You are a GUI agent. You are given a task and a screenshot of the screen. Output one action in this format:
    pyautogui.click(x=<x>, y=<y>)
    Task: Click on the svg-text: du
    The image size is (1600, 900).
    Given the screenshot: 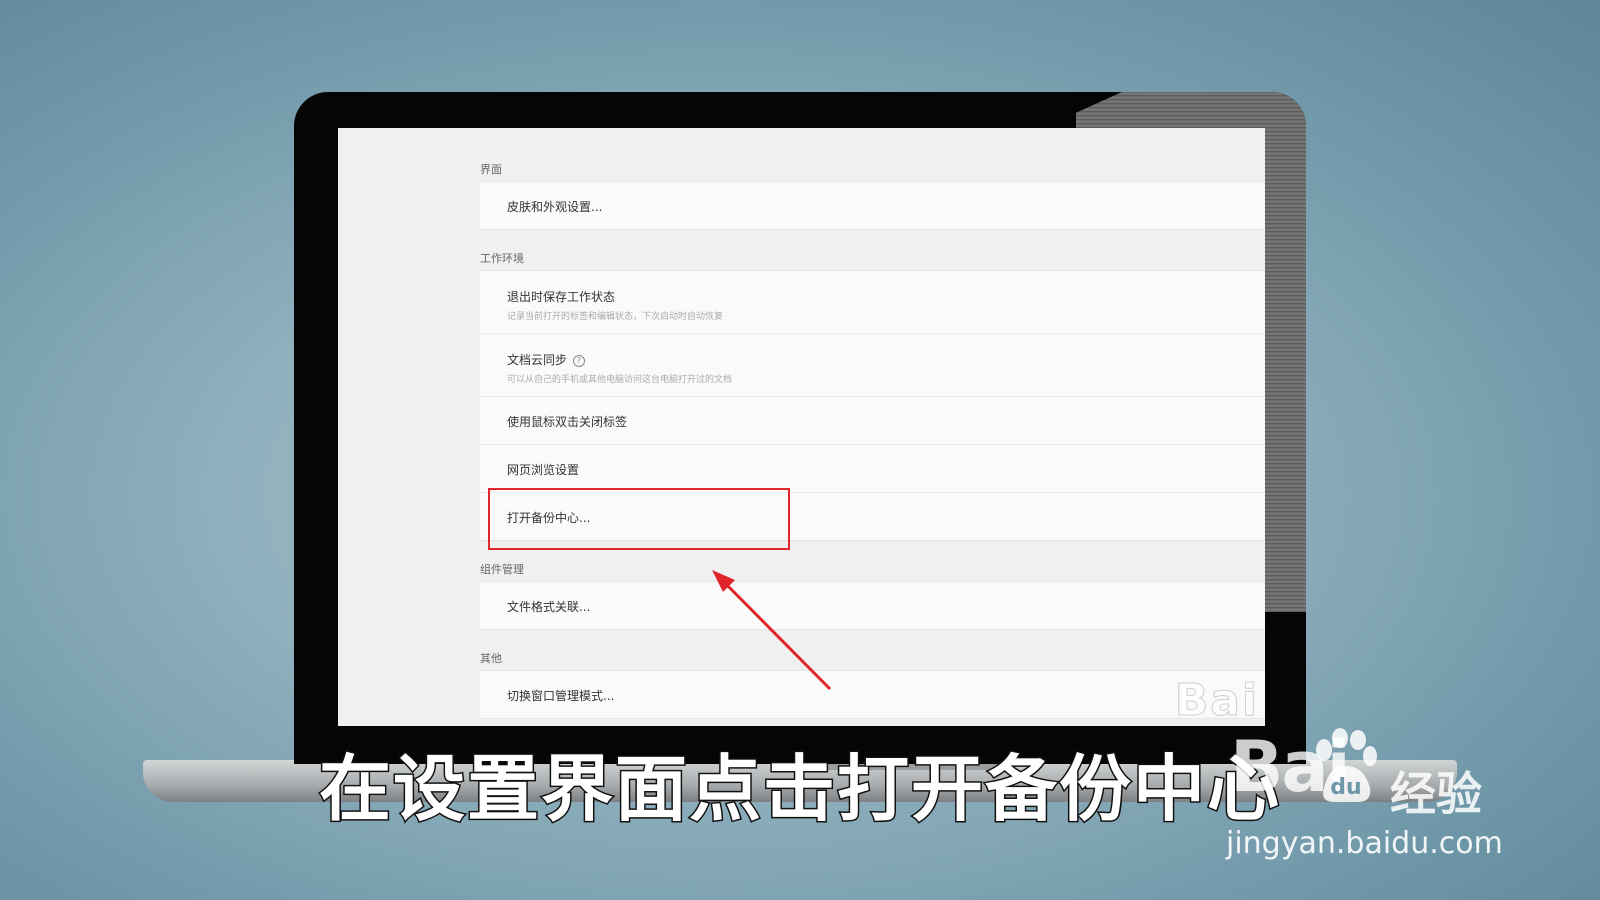 What is the action you would take?
    pyautogui.click(x=1345, y=787)
    